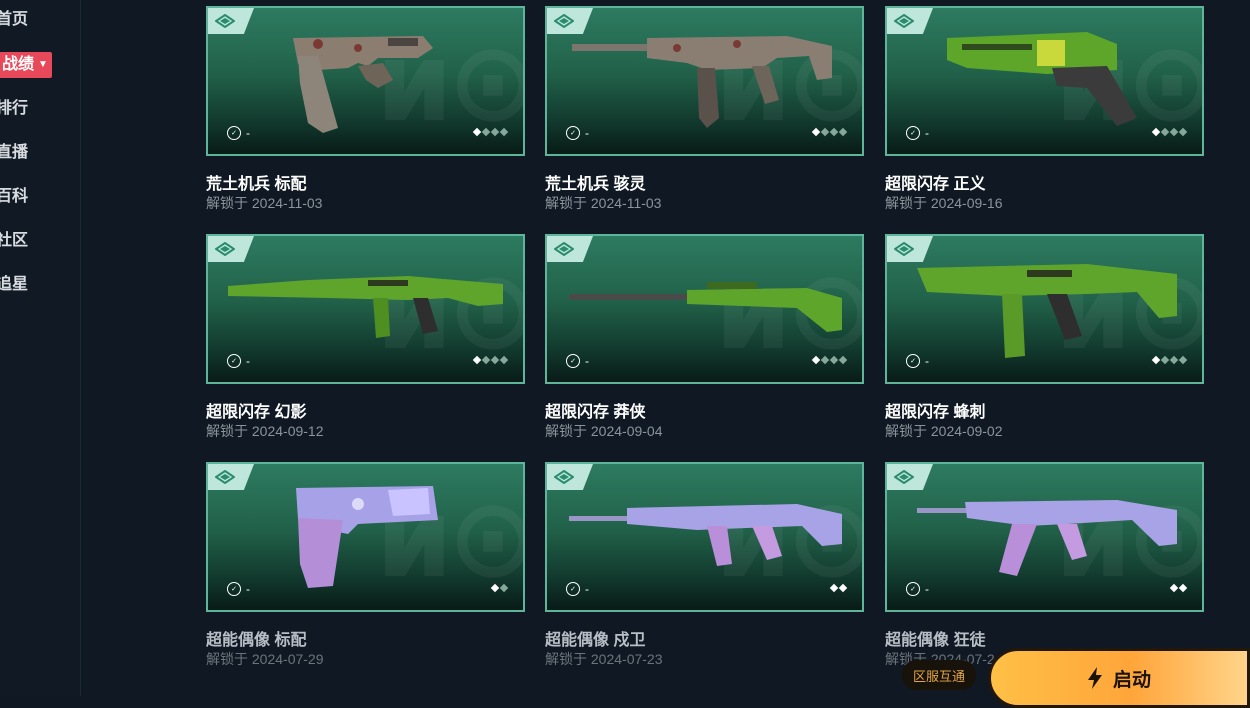 The height and width of the screenshot is (708, 1250). I want to click on skin-title: 荒土机兵 标配, so click(256, 184).